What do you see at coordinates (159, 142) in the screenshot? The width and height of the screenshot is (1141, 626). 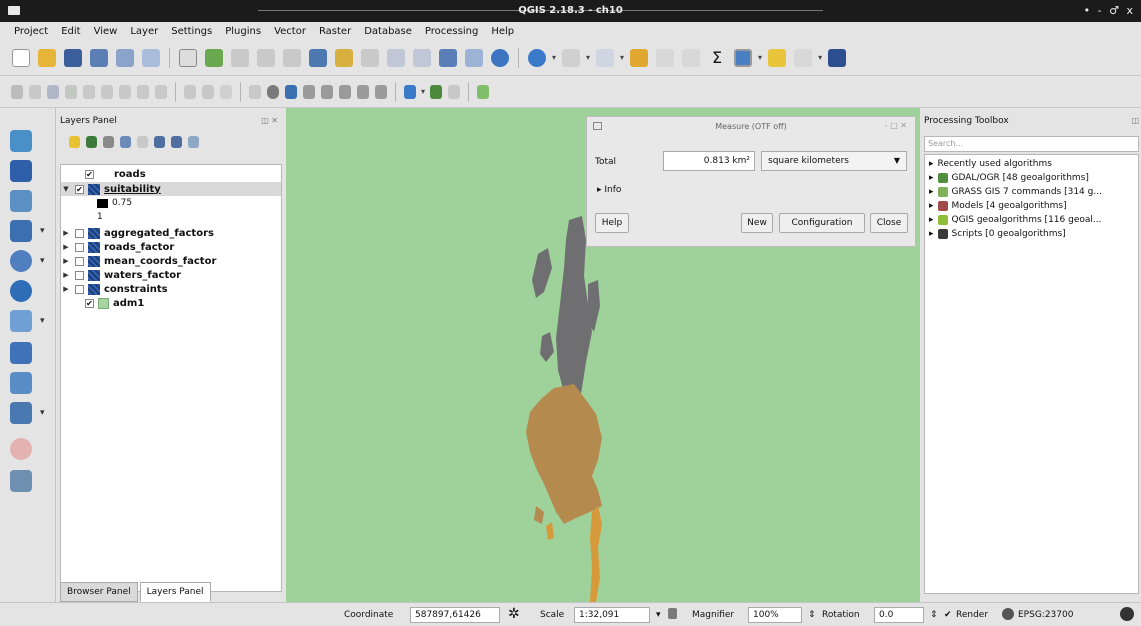 I see `expand-all-icon` at bounding box center [159, 142].